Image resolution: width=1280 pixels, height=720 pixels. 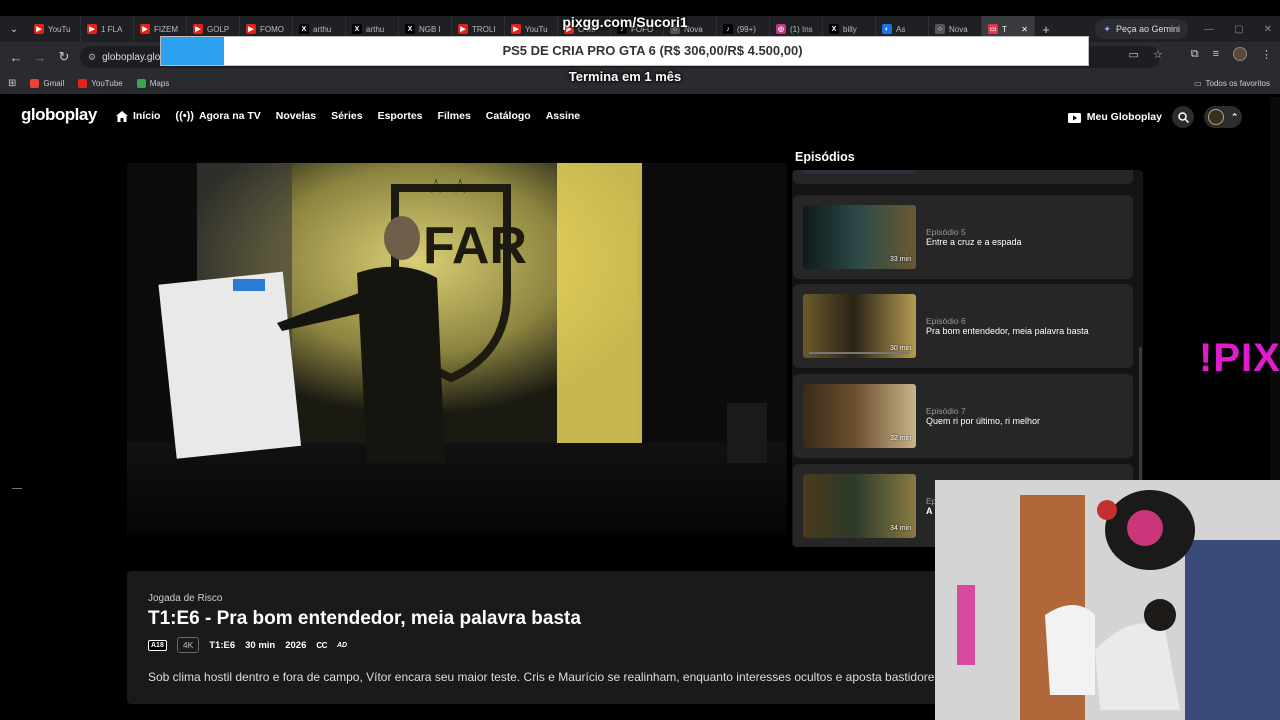 I want to click on toolbar-actions: ▭ ☆ ⧉ ≡ ⋮, so click(x=1200, y=54).